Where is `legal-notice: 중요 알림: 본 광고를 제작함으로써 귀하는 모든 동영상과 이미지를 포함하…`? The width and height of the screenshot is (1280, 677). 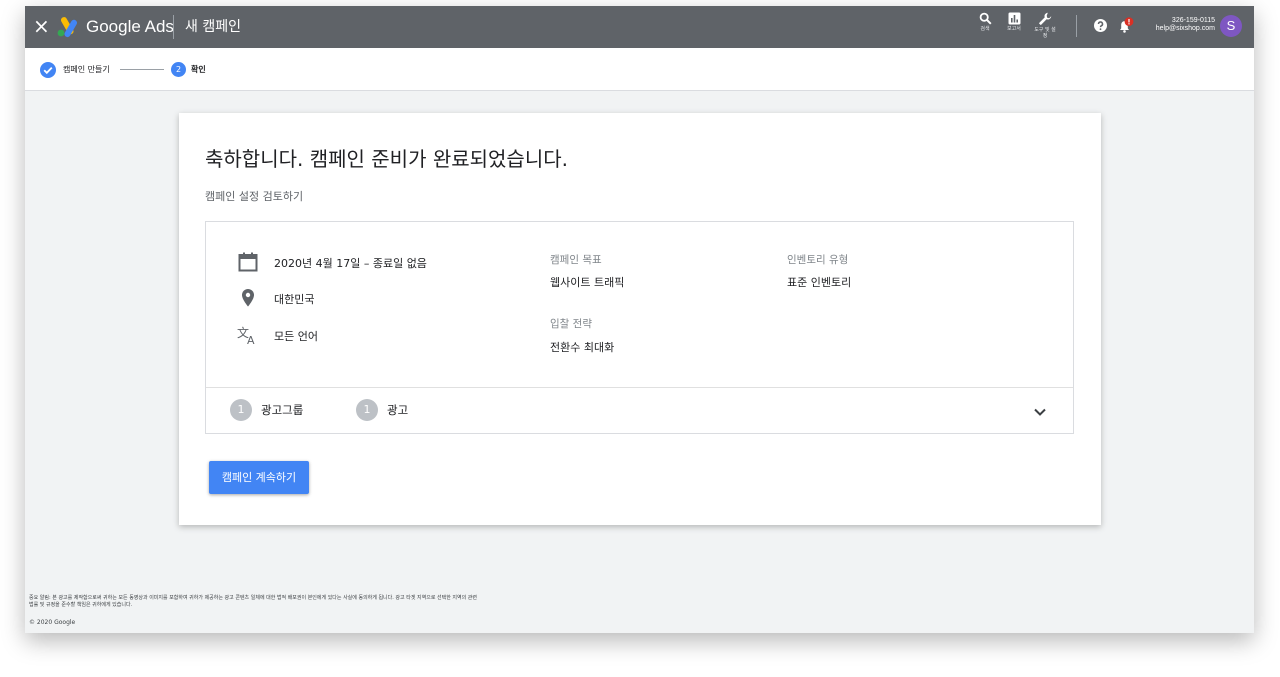 legal-notice: 중요 알림: 본 광고를 제작함으로써 귀하는 모든 동영상과 이미지를 포함하… is located at coordinates (389, 602).